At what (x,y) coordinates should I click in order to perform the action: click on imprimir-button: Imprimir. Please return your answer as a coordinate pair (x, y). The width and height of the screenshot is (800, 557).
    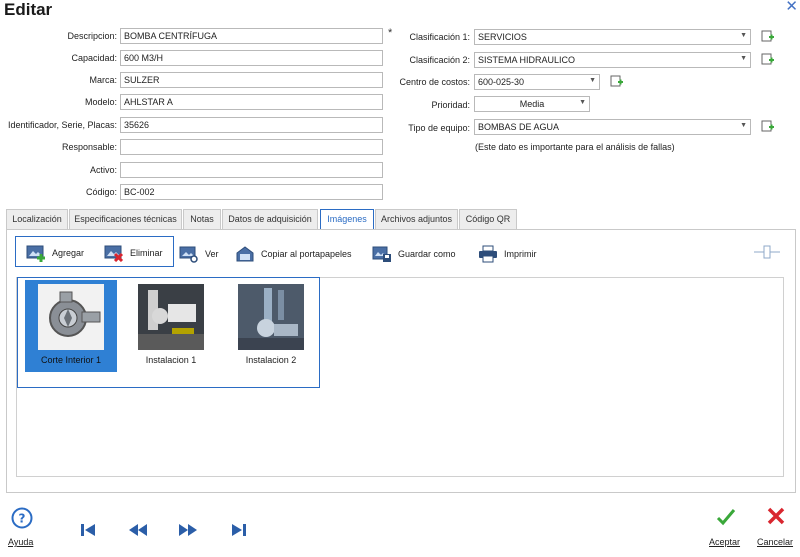
    Looking at the image, I should click on (507, 254).